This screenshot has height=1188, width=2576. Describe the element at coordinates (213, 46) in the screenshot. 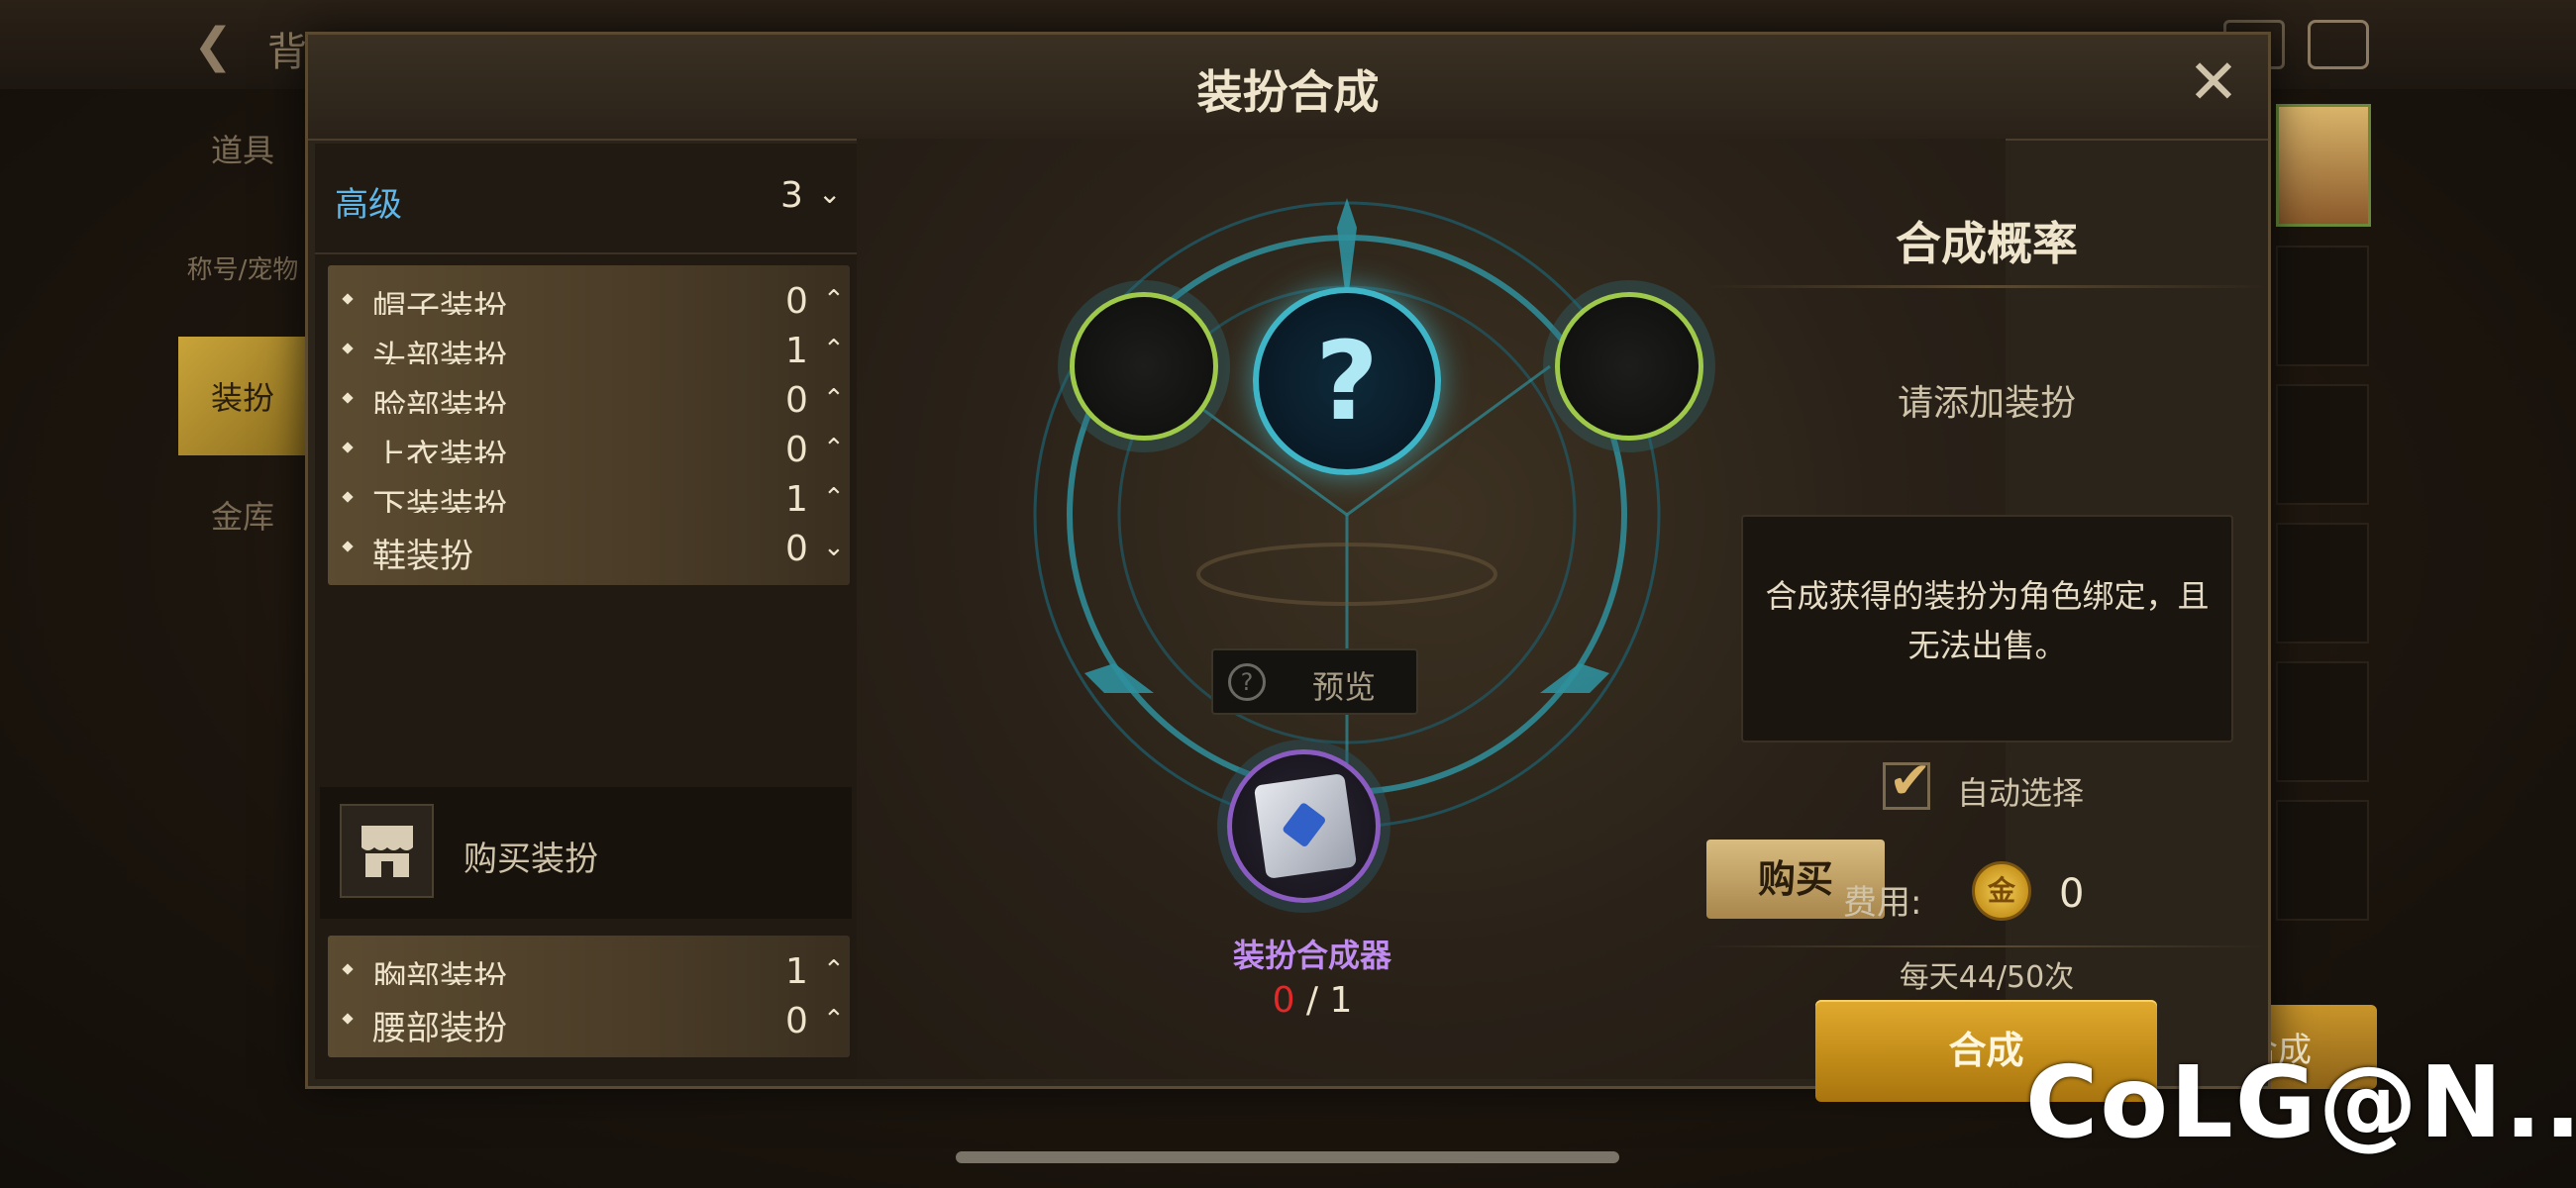

I see `back-arrow-icon: ❮` at that location.